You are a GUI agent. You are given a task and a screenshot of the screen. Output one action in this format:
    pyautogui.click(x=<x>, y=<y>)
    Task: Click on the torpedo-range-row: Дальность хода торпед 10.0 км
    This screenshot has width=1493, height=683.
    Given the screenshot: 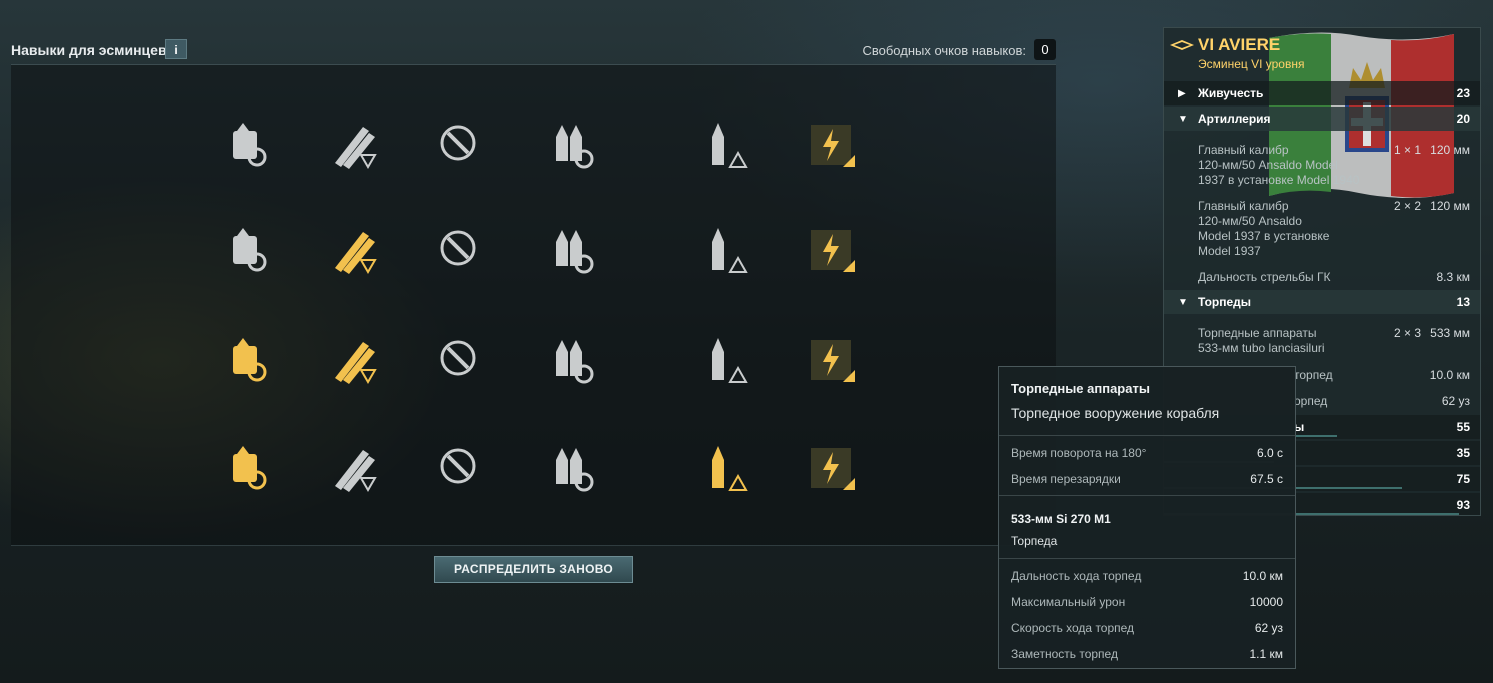 What is the action you would take?
    pyautogui.click(x=1147, y=576)
    